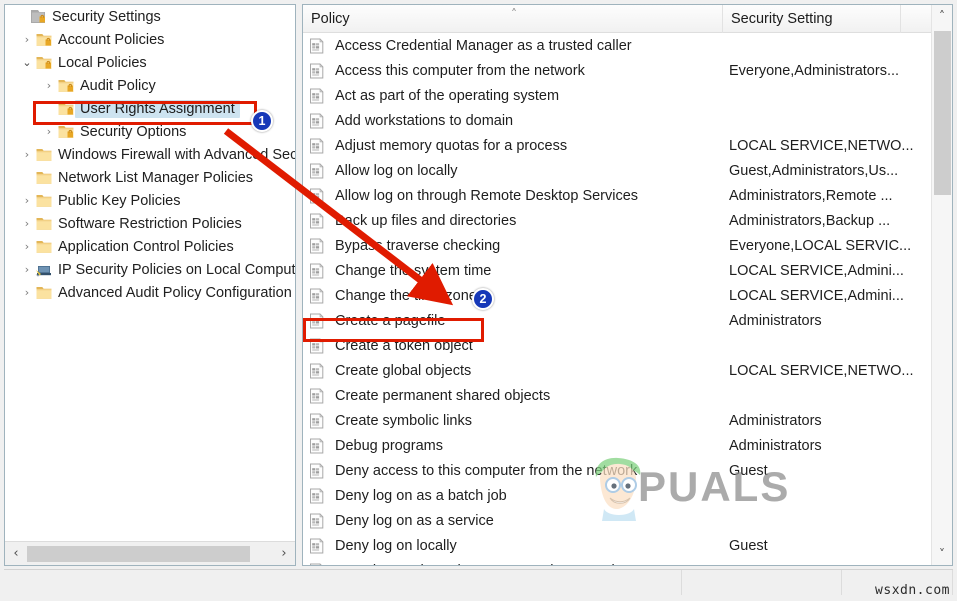 Image resolution: width=957 pixels, height=601 pixels. Describe the element at coordinates (16, 554) in the screenshot. I see `scroll-left-icon: ‹` at that location.